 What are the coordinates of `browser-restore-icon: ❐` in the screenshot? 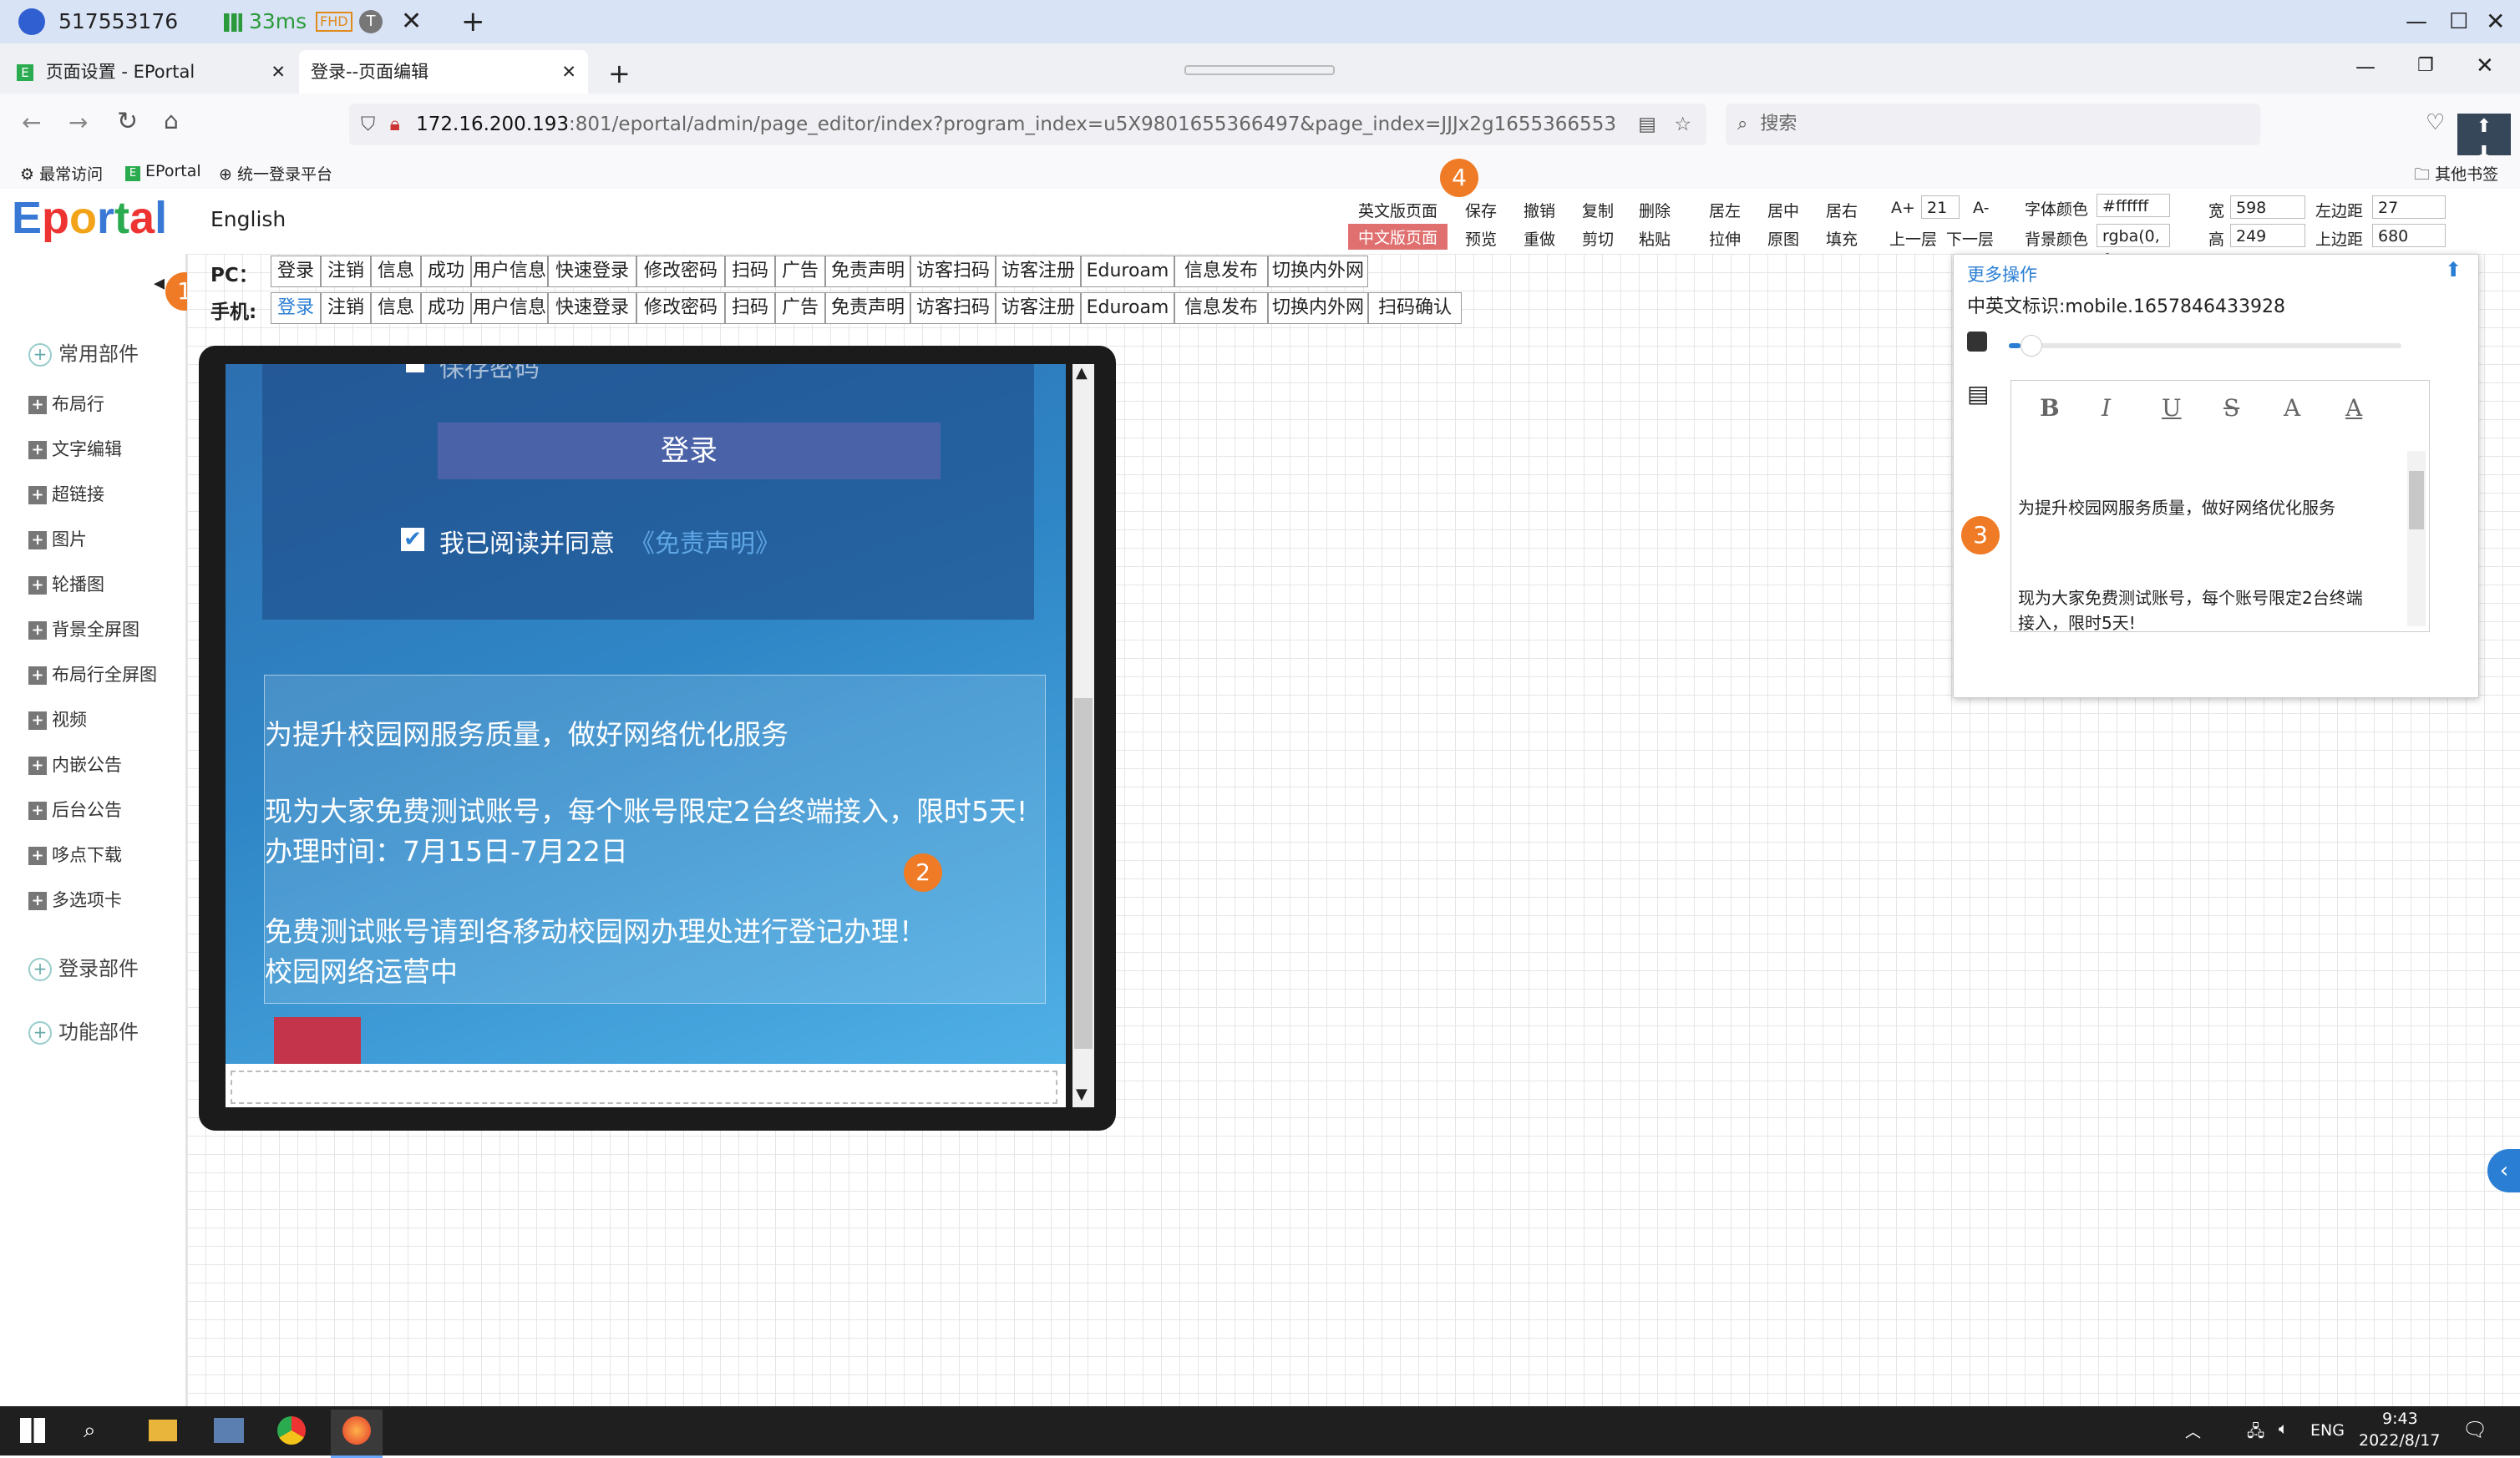 It's located at (2425, 65).